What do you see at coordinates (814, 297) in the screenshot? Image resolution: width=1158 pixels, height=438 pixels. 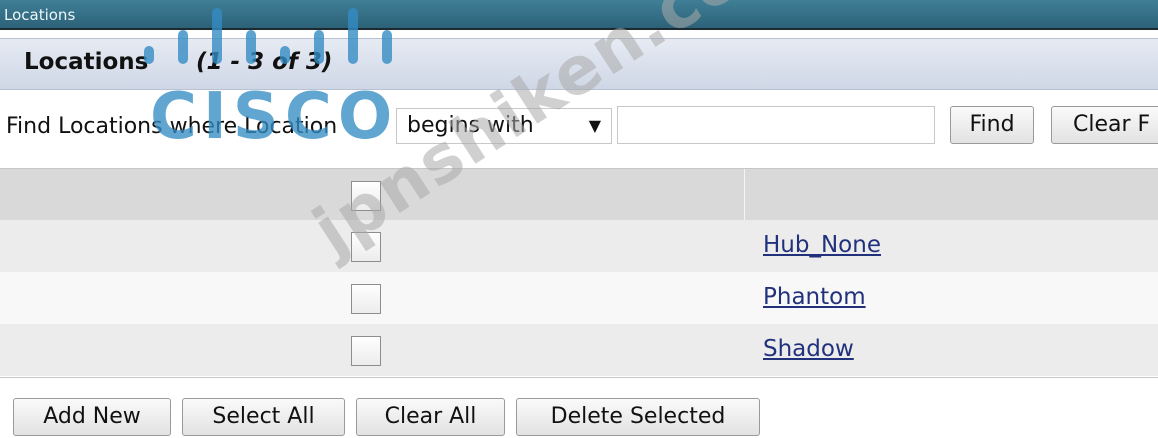 I see `location-link: Phantom` at bounding box center [814, 297].